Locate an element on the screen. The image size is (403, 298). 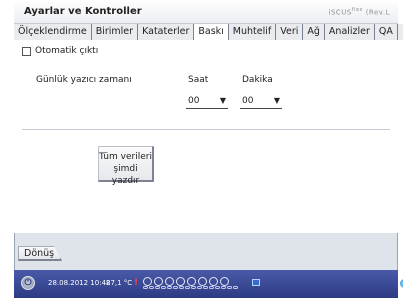
tab-ag: Ağ is located at coordinates (314, 32).